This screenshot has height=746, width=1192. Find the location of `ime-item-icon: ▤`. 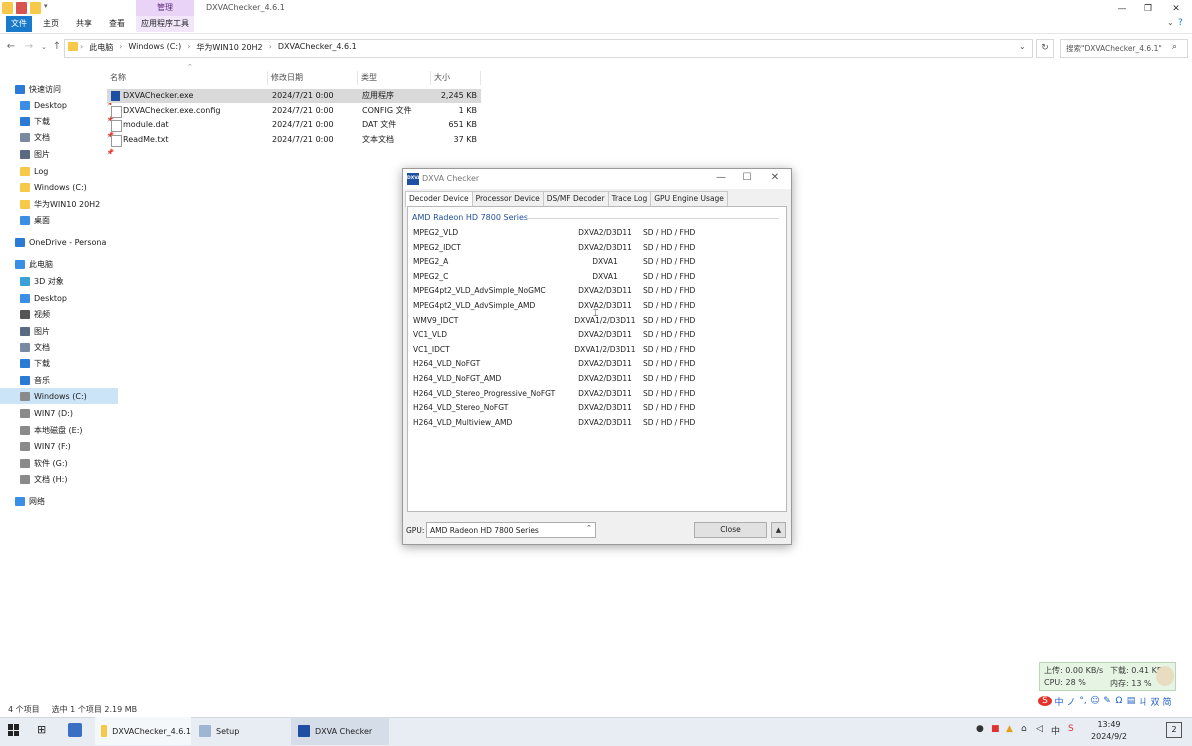

ime-item-icon: ▤ is located at coordinates (1131, 701).